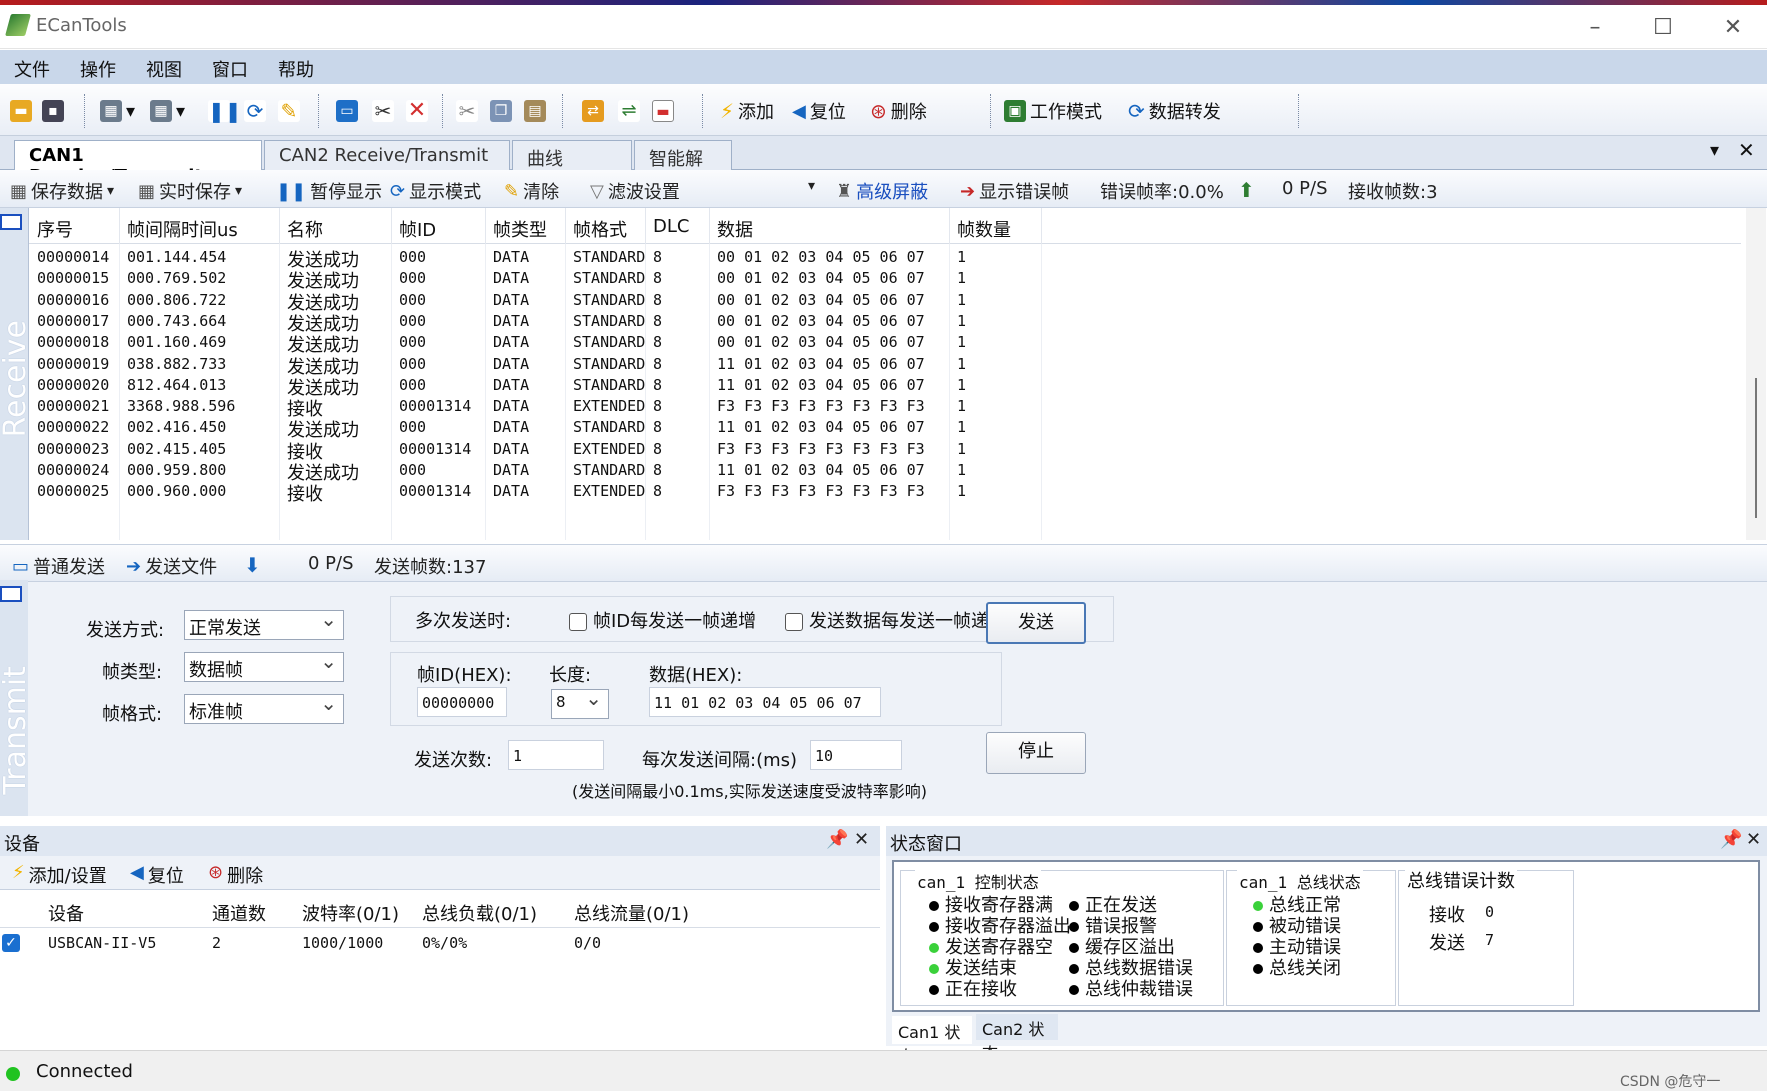 Image resolution: width=1767 pixels, height=1091 pixels. What do you see at coordinates (600, 229) in the screenshot?
I see `column-header: 帧格式` at bounding box center [600, 229].